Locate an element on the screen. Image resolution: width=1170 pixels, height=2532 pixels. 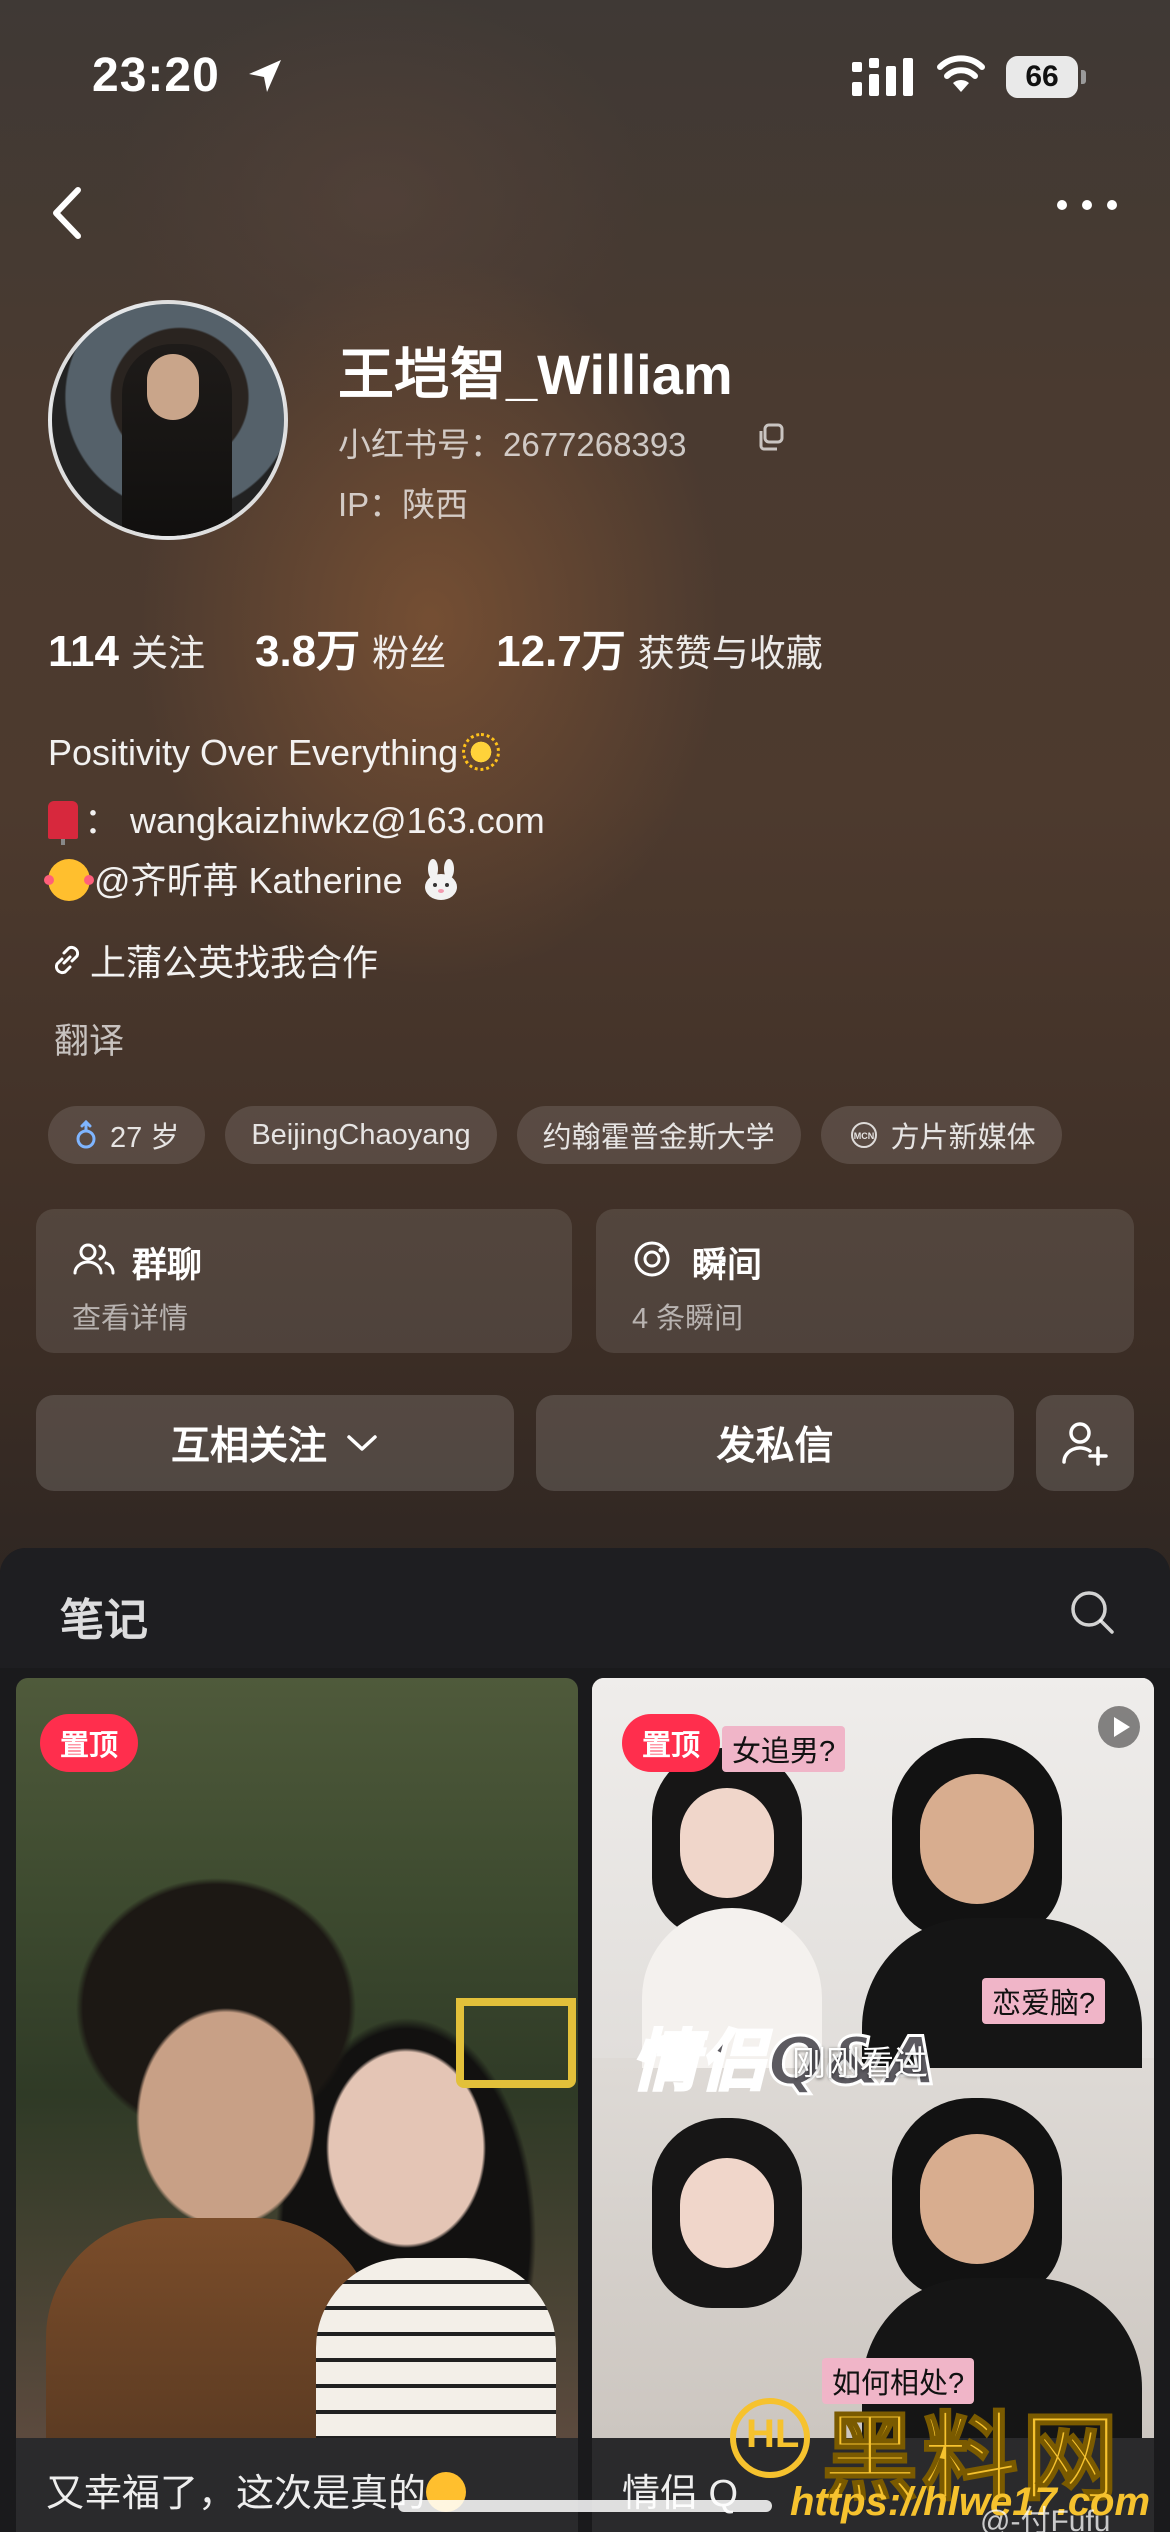
profile-tags: 27 岁 BeijingChaoyang 约翰霍普金斯大学 MCN 方片新媒体 is located at coordinates (565, 1135).